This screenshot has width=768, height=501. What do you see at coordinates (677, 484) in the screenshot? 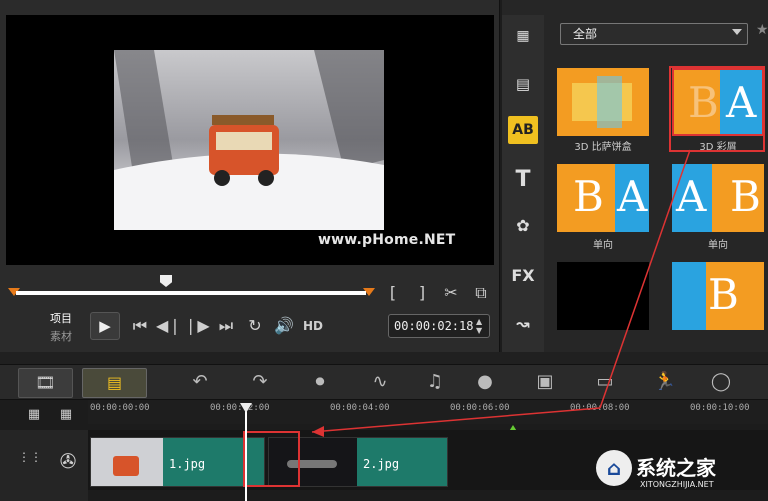
I see `site-url: XITONGZHIJIA.NET` at bounding box center [677, 484].